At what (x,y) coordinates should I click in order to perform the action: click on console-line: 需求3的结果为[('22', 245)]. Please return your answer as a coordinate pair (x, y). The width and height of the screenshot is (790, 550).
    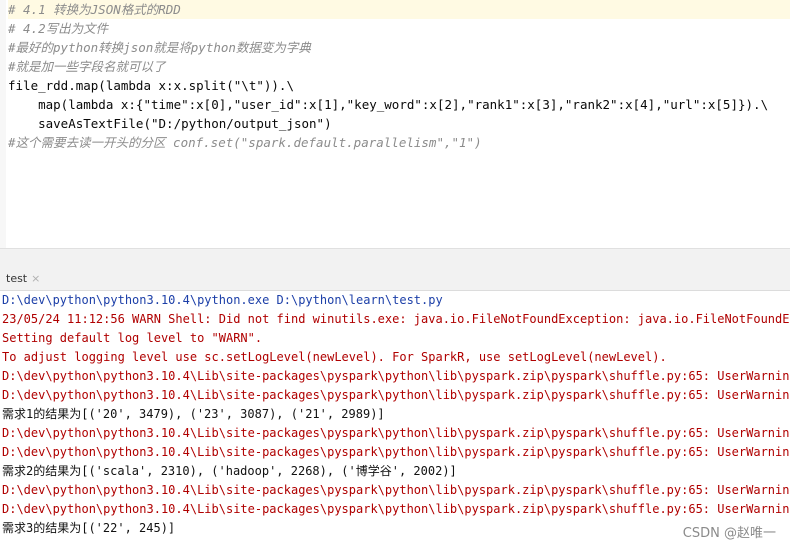
    Looking at the image, I should click on (89, 528).